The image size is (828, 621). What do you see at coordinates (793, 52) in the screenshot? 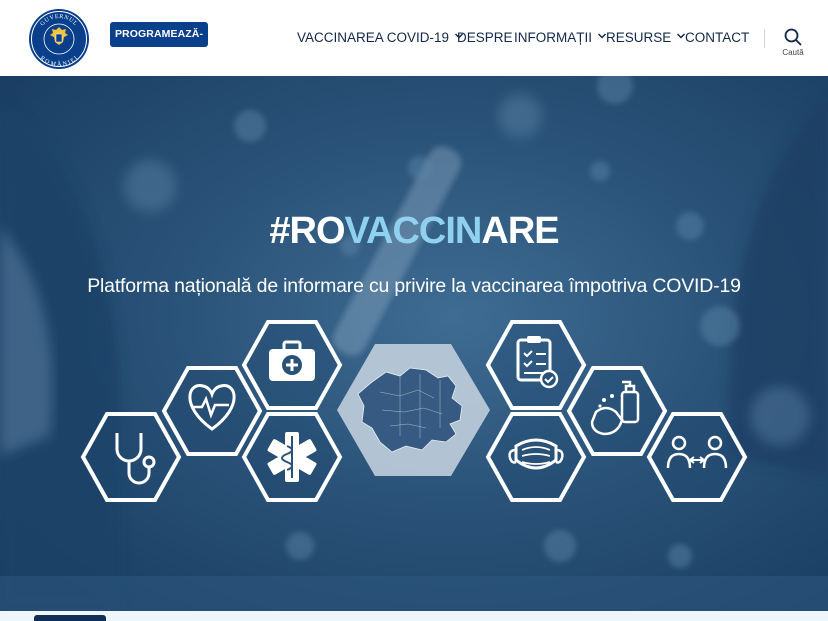
I see `search-label: Caută` at bounding box center [793, 52].